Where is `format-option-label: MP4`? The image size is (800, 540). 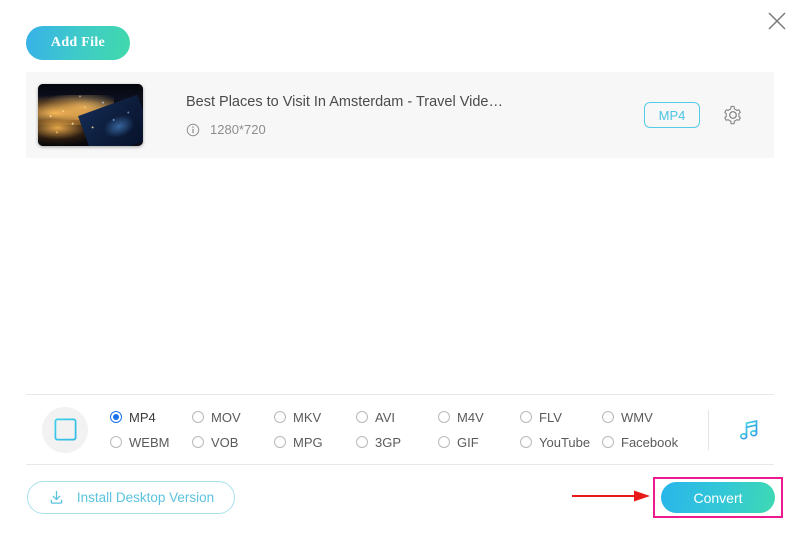 format-option-label: MP4 is located at coordinates (142, 417).